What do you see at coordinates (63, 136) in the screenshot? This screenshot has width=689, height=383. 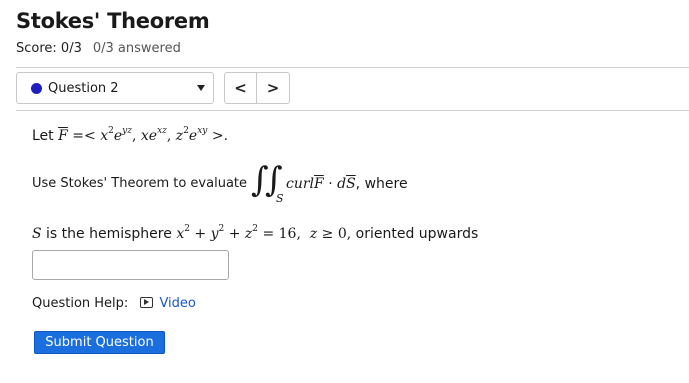 I see `field-symbol: F` at bounding box center [63, 136].